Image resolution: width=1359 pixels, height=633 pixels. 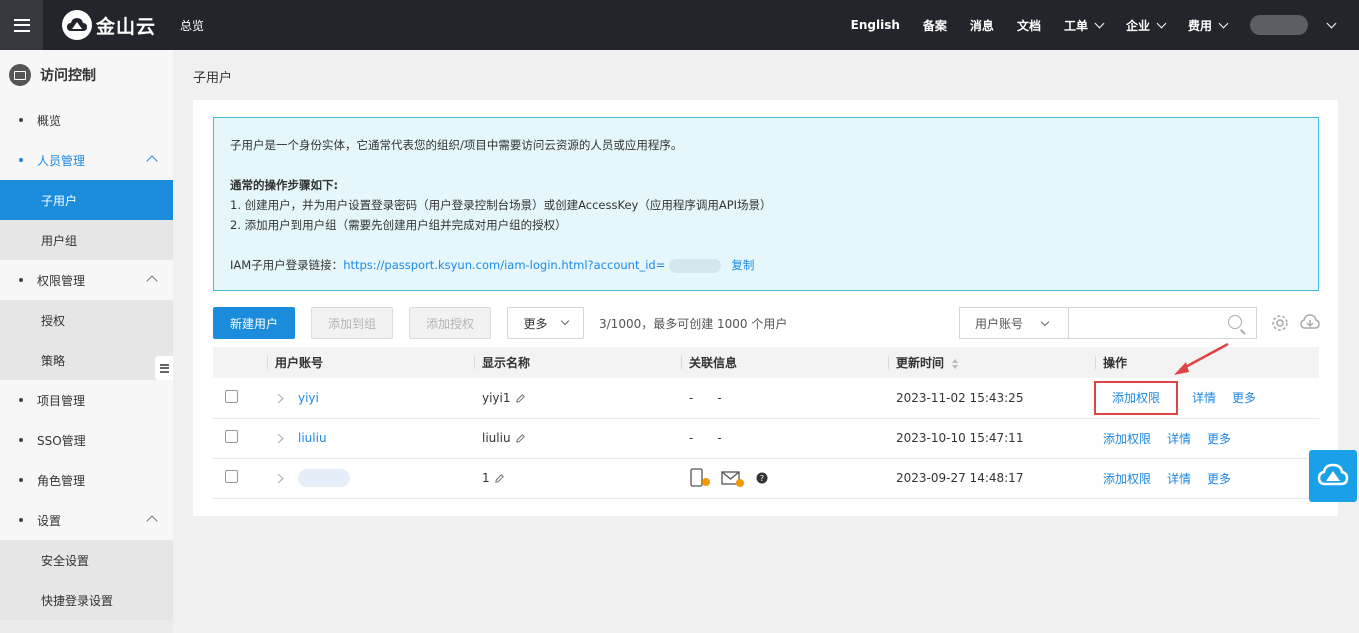 What do you see at coordinates (875, 25) in the screenshot?
I see `nav-english: English` at bounding box center [875, 25].